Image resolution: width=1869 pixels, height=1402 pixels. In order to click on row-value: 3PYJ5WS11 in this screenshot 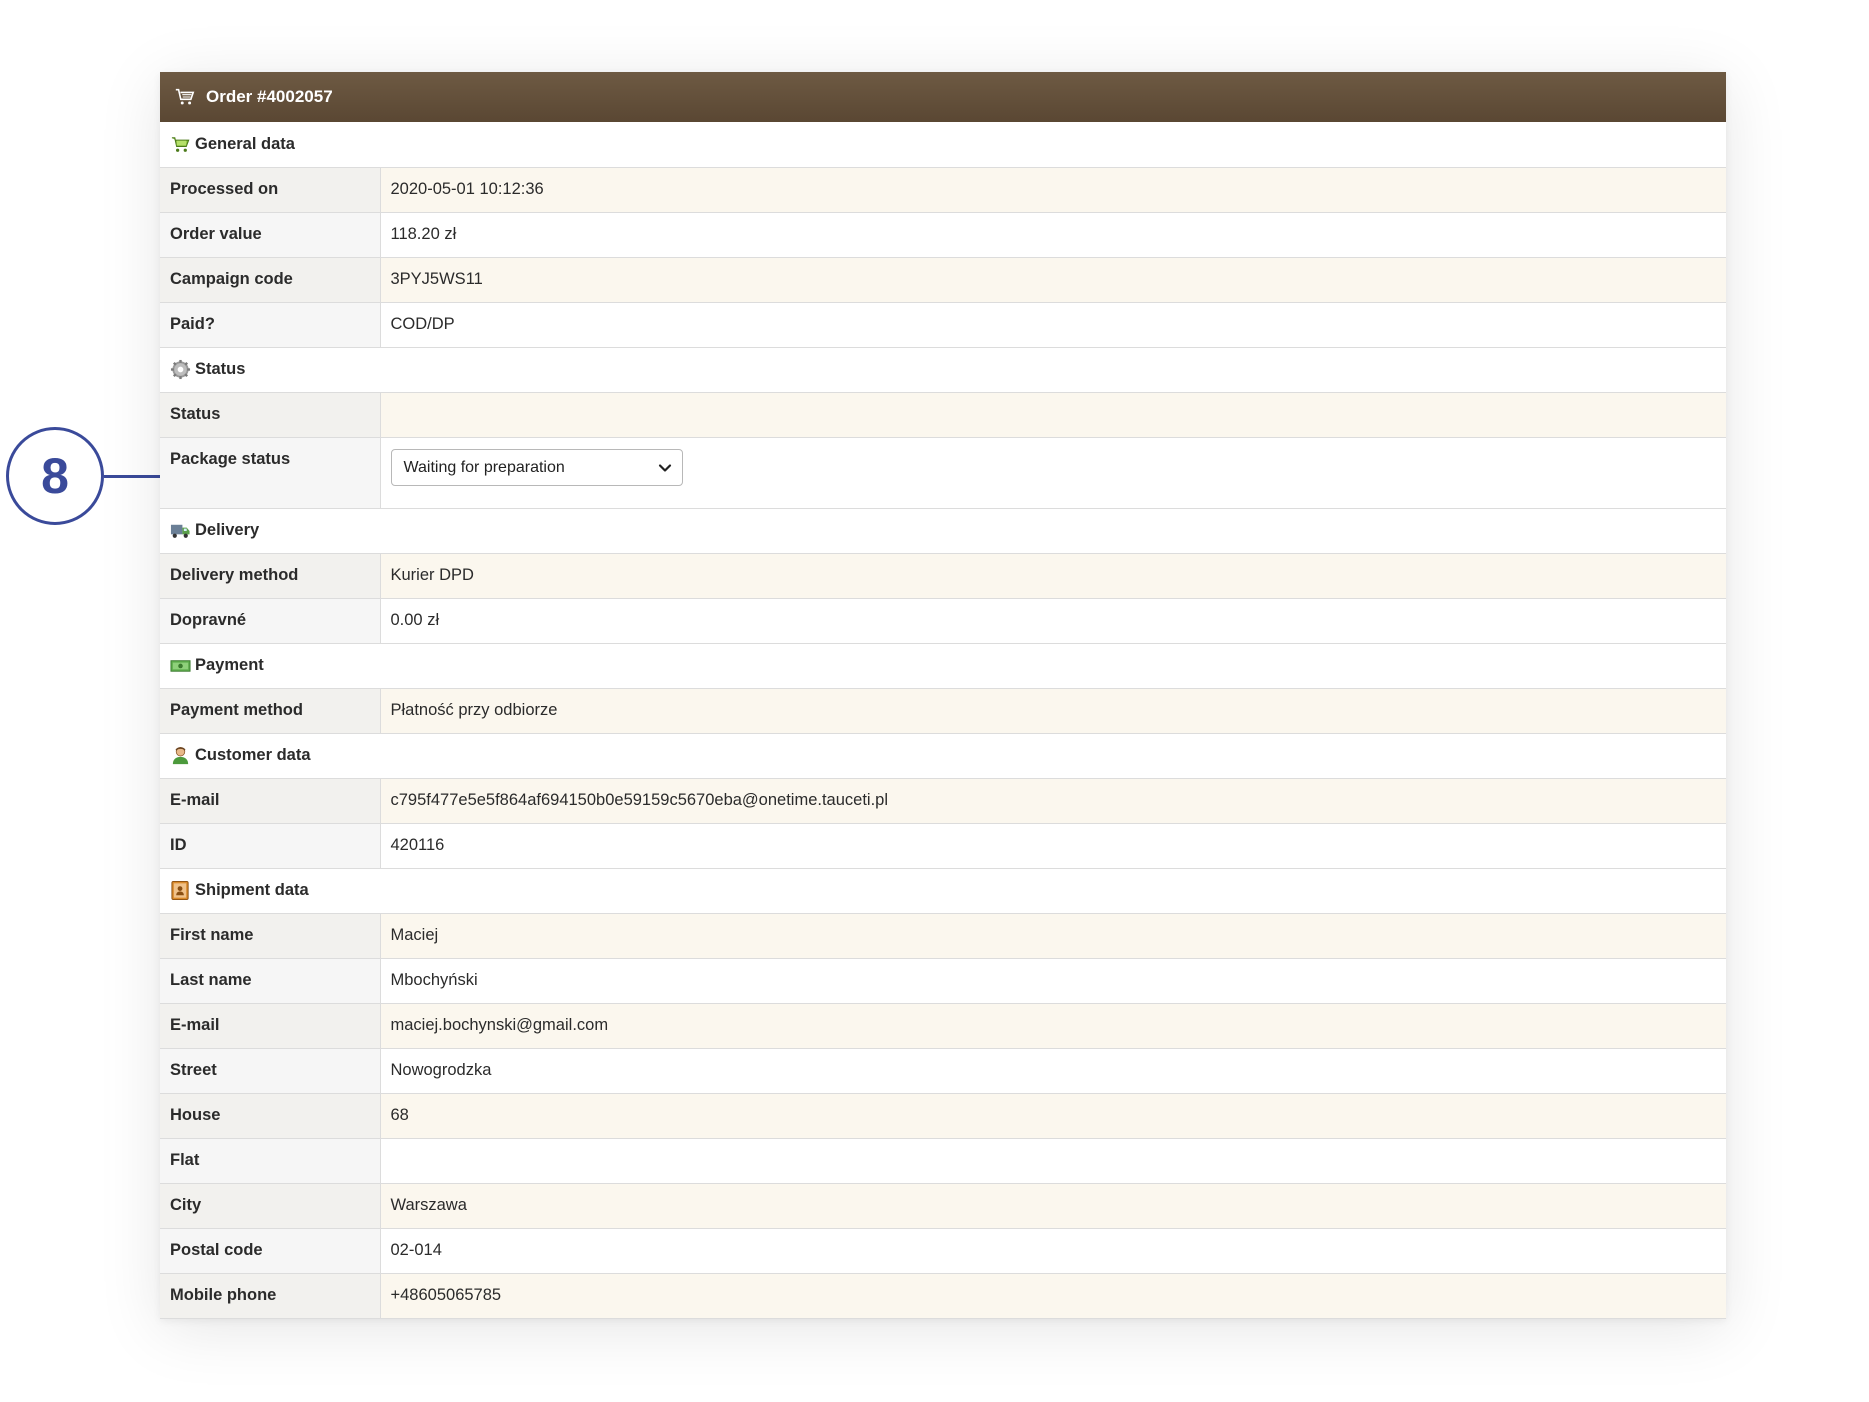, I will do `click(1053, 280)`.